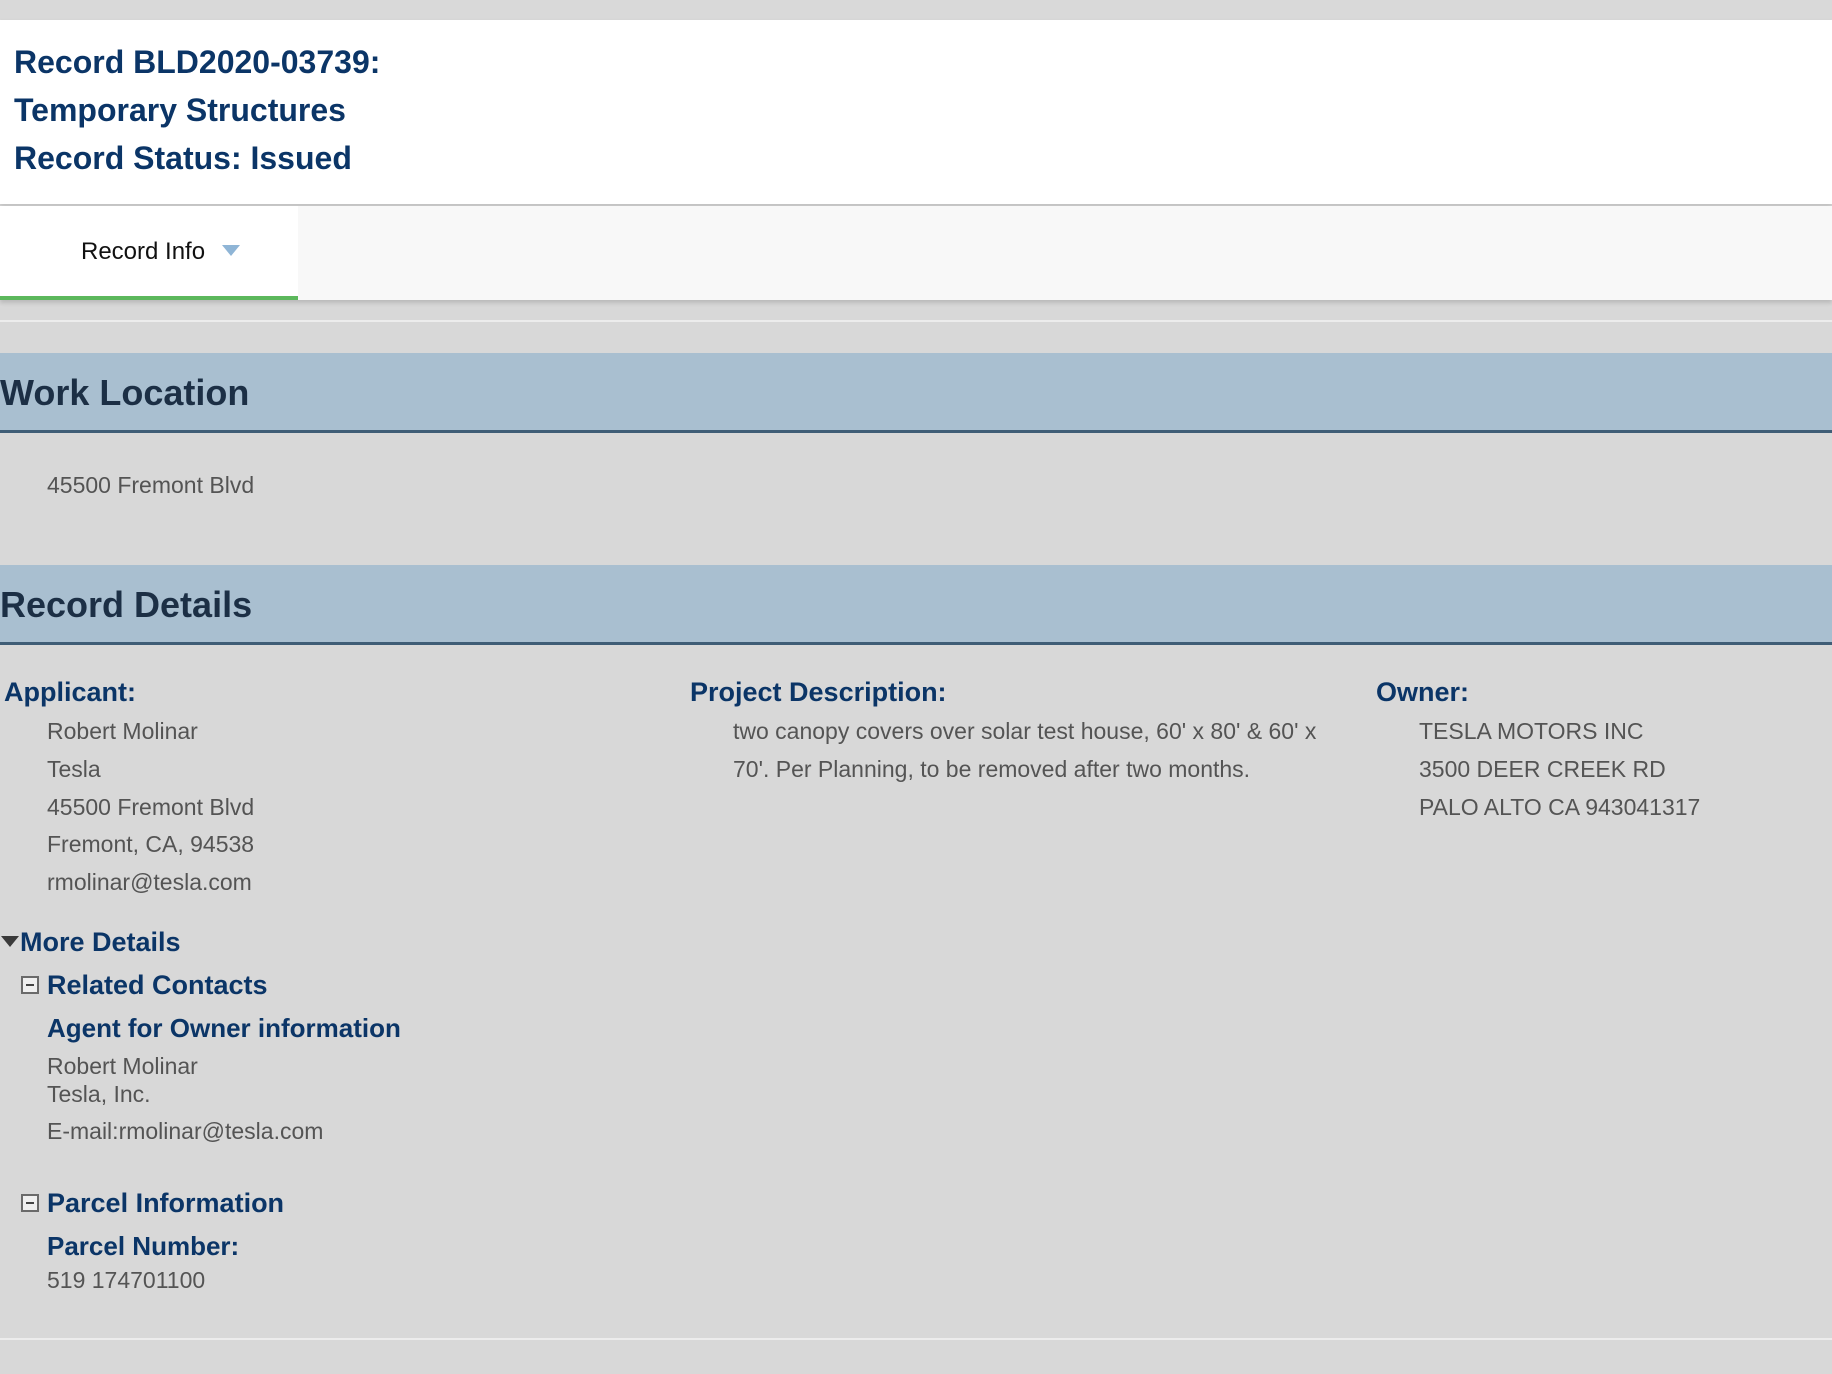 This screenshot has height=1374, width=1832. What do you see at coordinates (1423, 692) in the screenshot?
I see `owner-label: Owner:` at bounding box center [1423, 692].